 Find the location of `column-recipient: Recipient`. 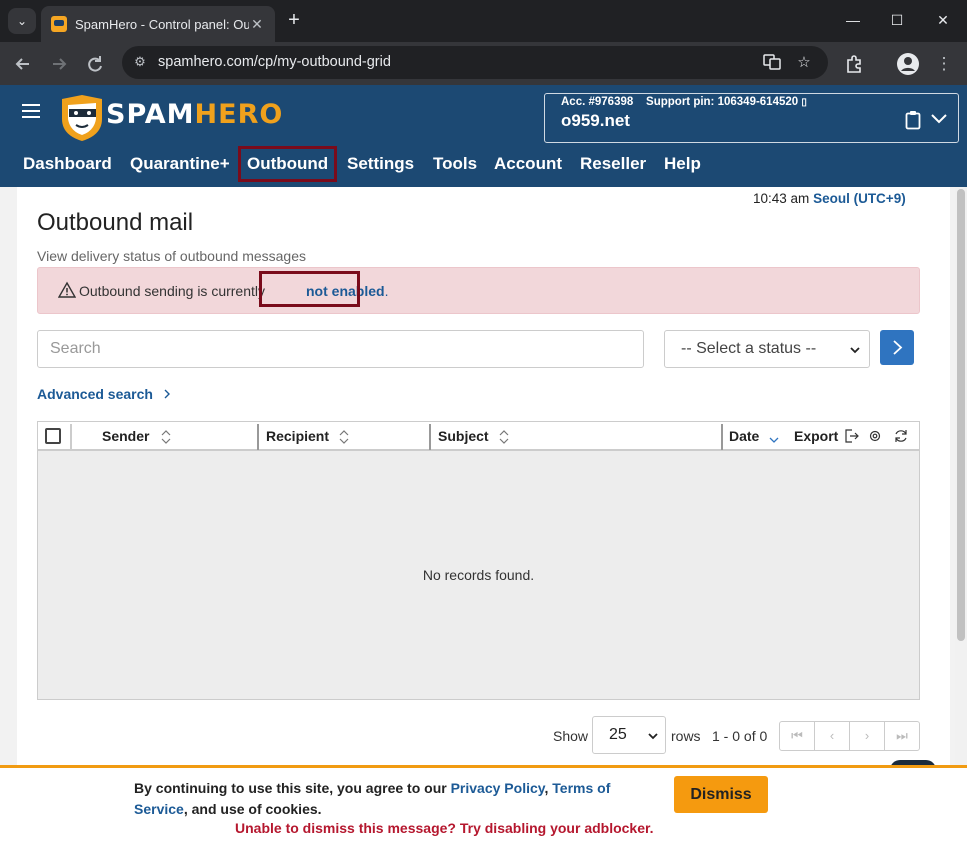

column-recipient: Recipient is located at coordinates (297, 436).